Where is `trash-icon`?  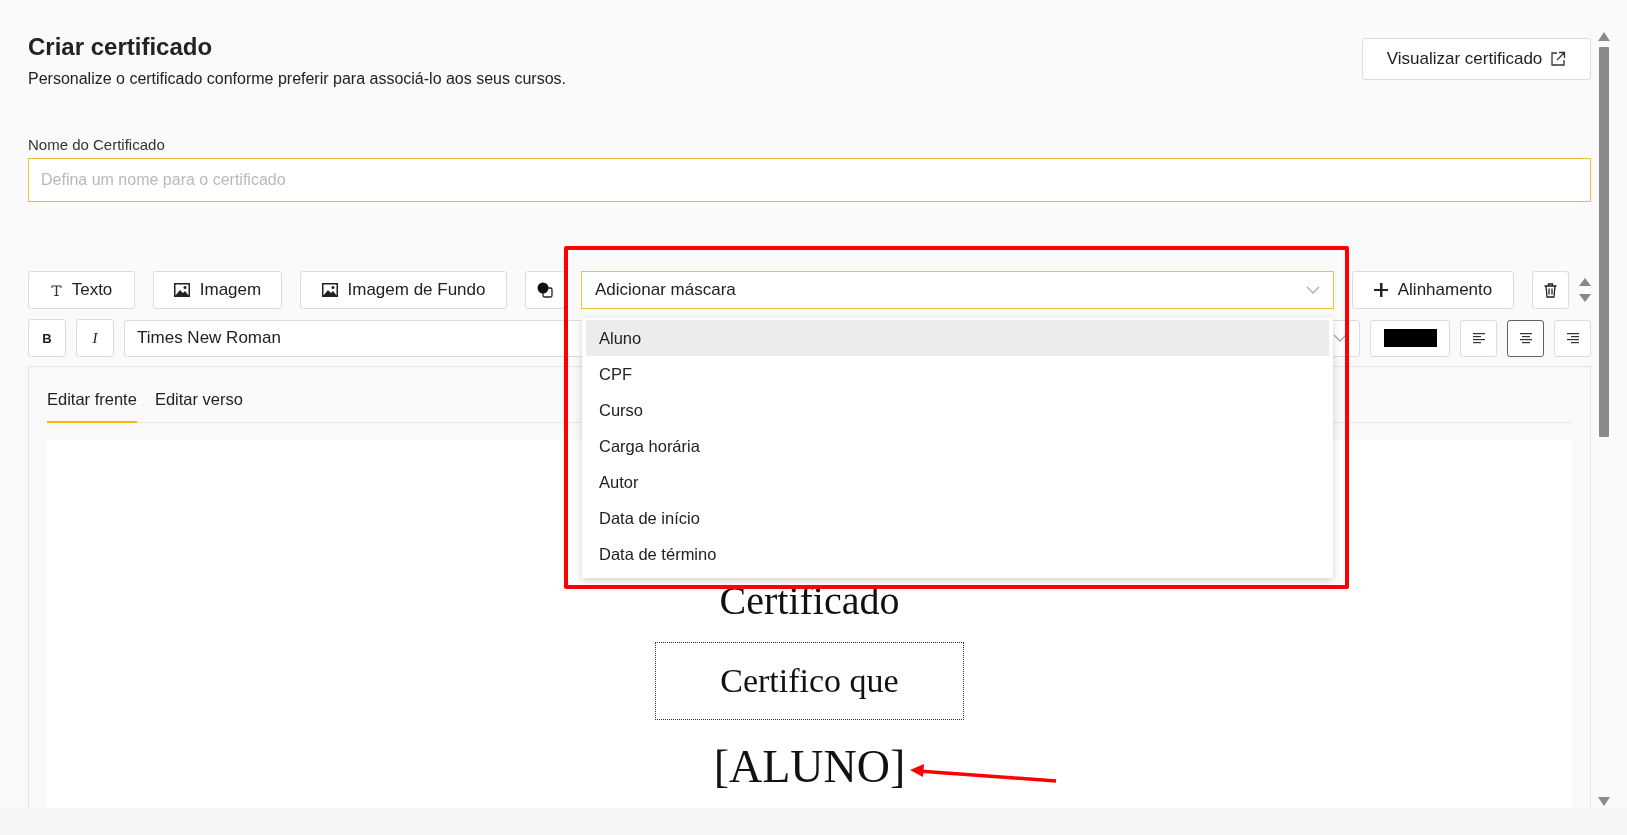 trash-icon is located at coordinates (1550, 290).